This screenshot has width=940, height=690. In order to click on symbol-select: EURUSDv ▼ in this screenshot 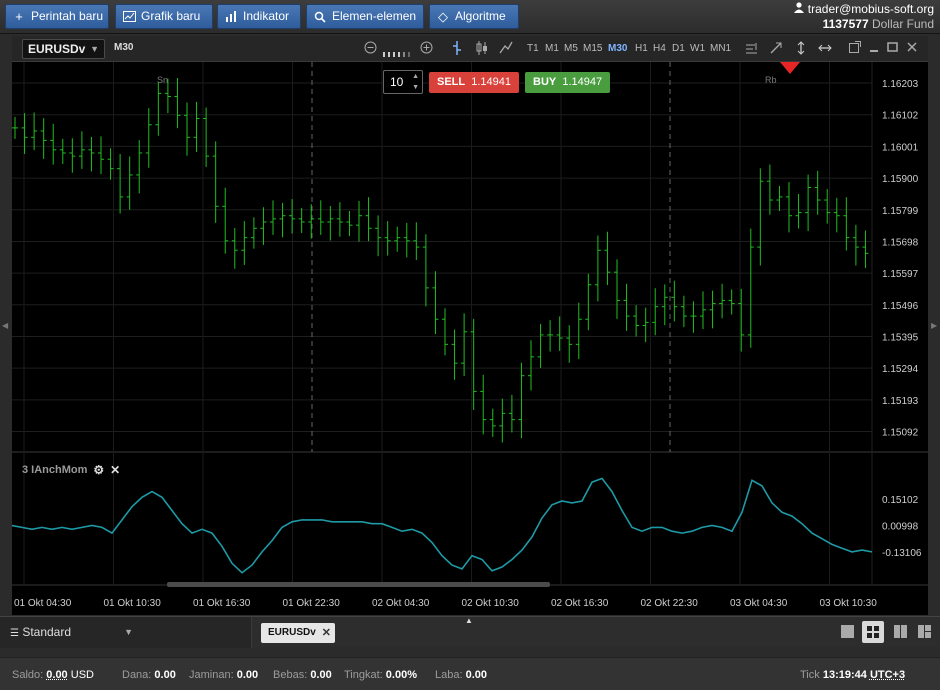, I will do `click(63, 49)`.